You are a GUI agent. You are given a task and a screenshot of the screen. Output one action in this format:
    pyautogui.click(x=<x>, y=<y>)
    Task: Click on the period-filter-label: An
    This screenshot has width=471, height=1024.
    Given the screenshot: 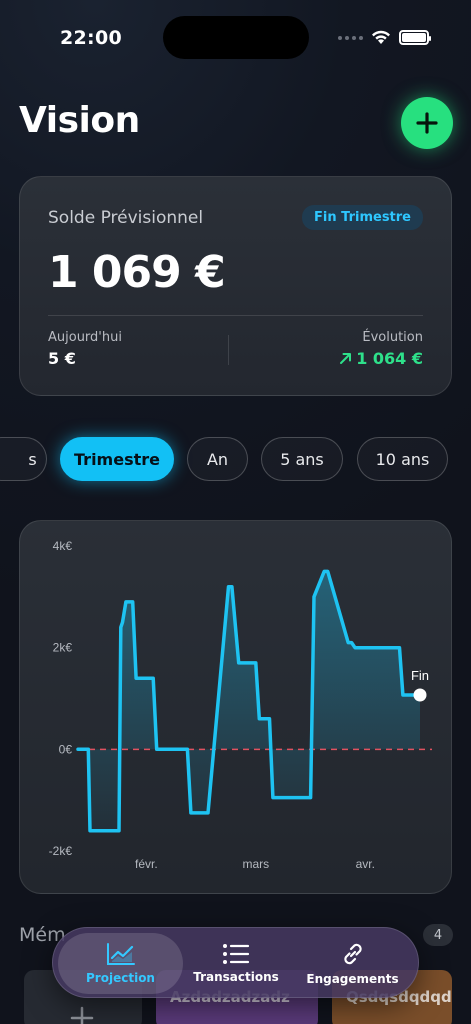 What is the action you would take?
    pyautogui.click(x=217, y=459)
    